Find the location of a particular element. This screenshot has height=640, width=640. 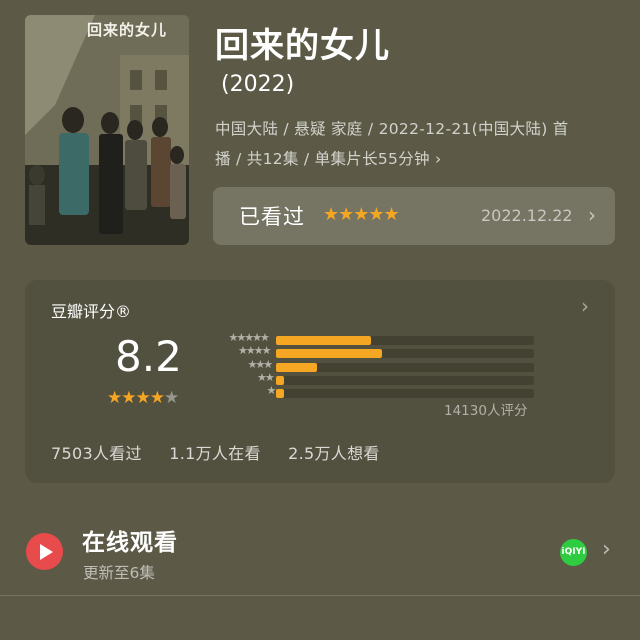

rating-stats: 7503人看过 1.1万人在看 2.5万人想看 is located at coordinates (226, 452).